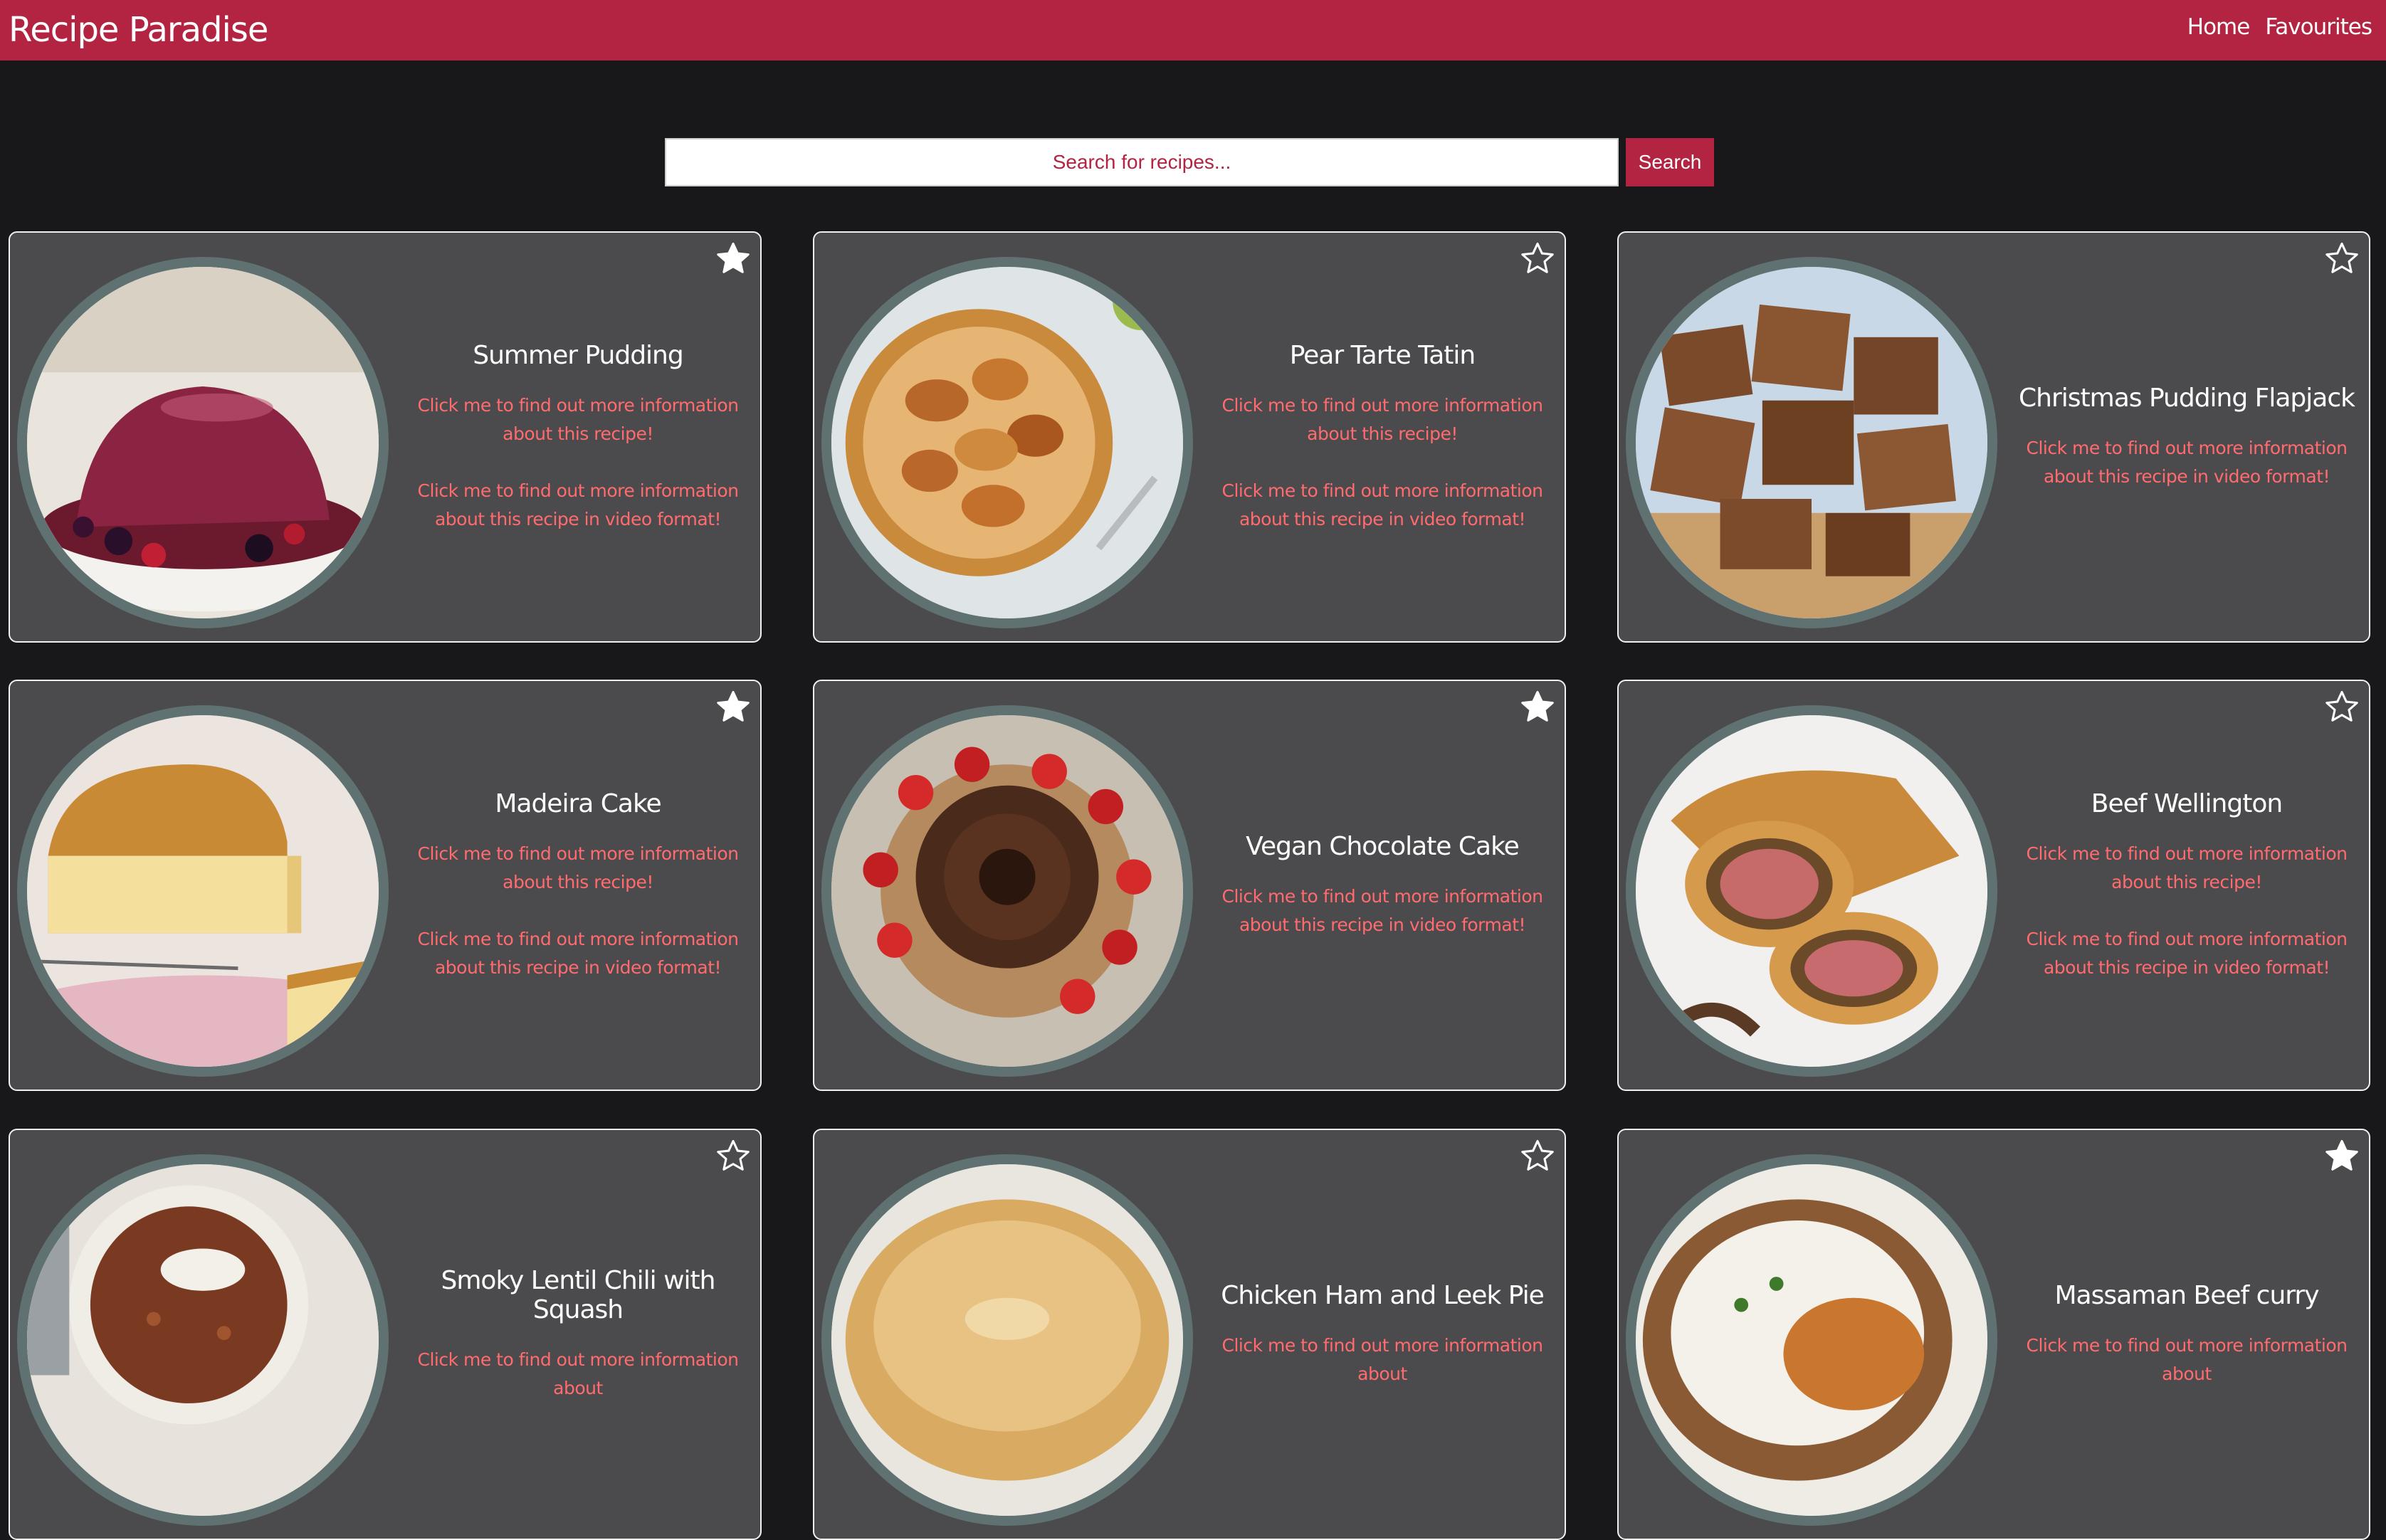 This screenshot has height=1540, width=2386. Describe the element at coordinates (578, 1295) in the screenshot. I see `recipe-title: Smoky Lentil Chili with Squash` at that location.